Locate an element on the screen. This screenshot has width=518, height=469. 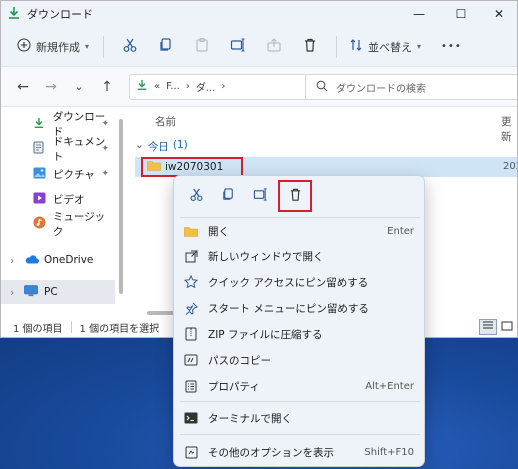
copy-icon is located at coordinates (228, 196).